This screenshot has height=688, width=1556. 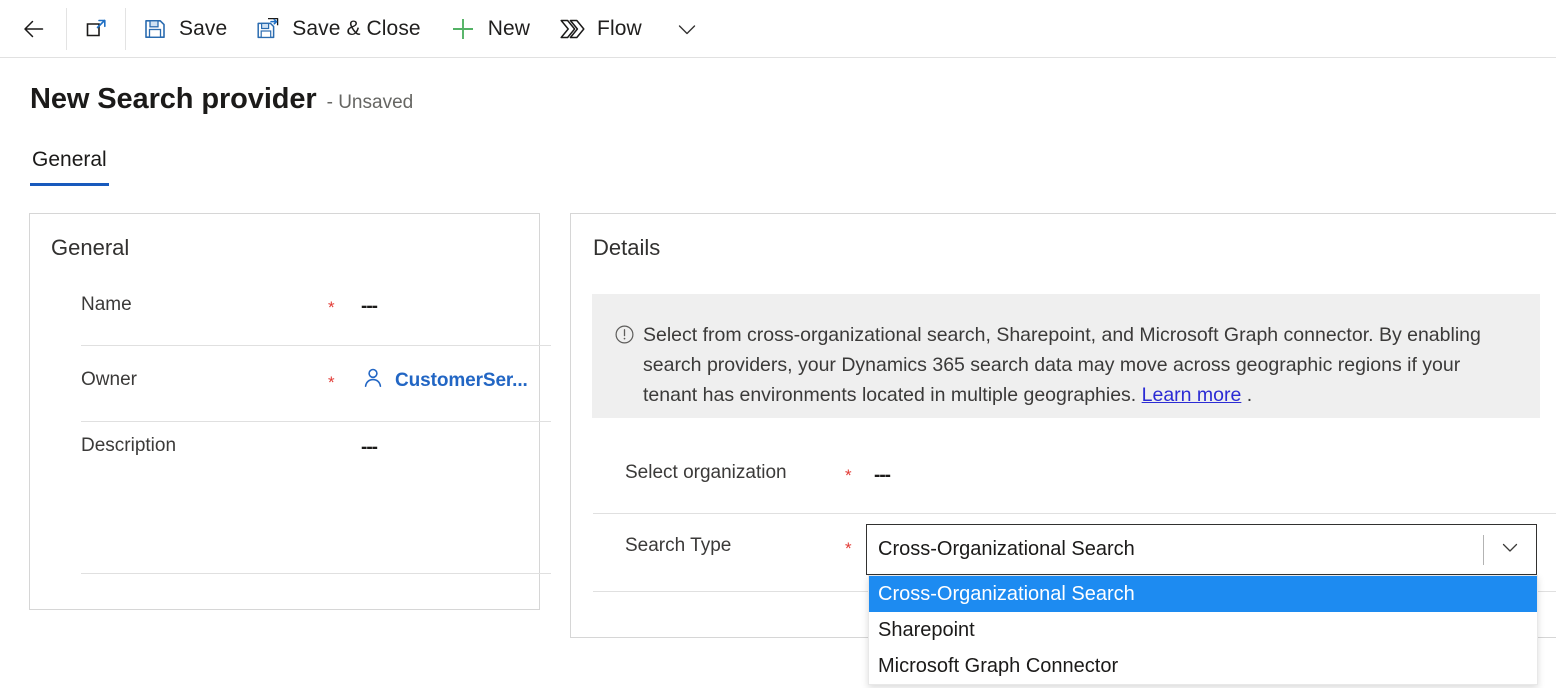 I want to click on field-row-owner: Owner, so click(x=109, y=380).